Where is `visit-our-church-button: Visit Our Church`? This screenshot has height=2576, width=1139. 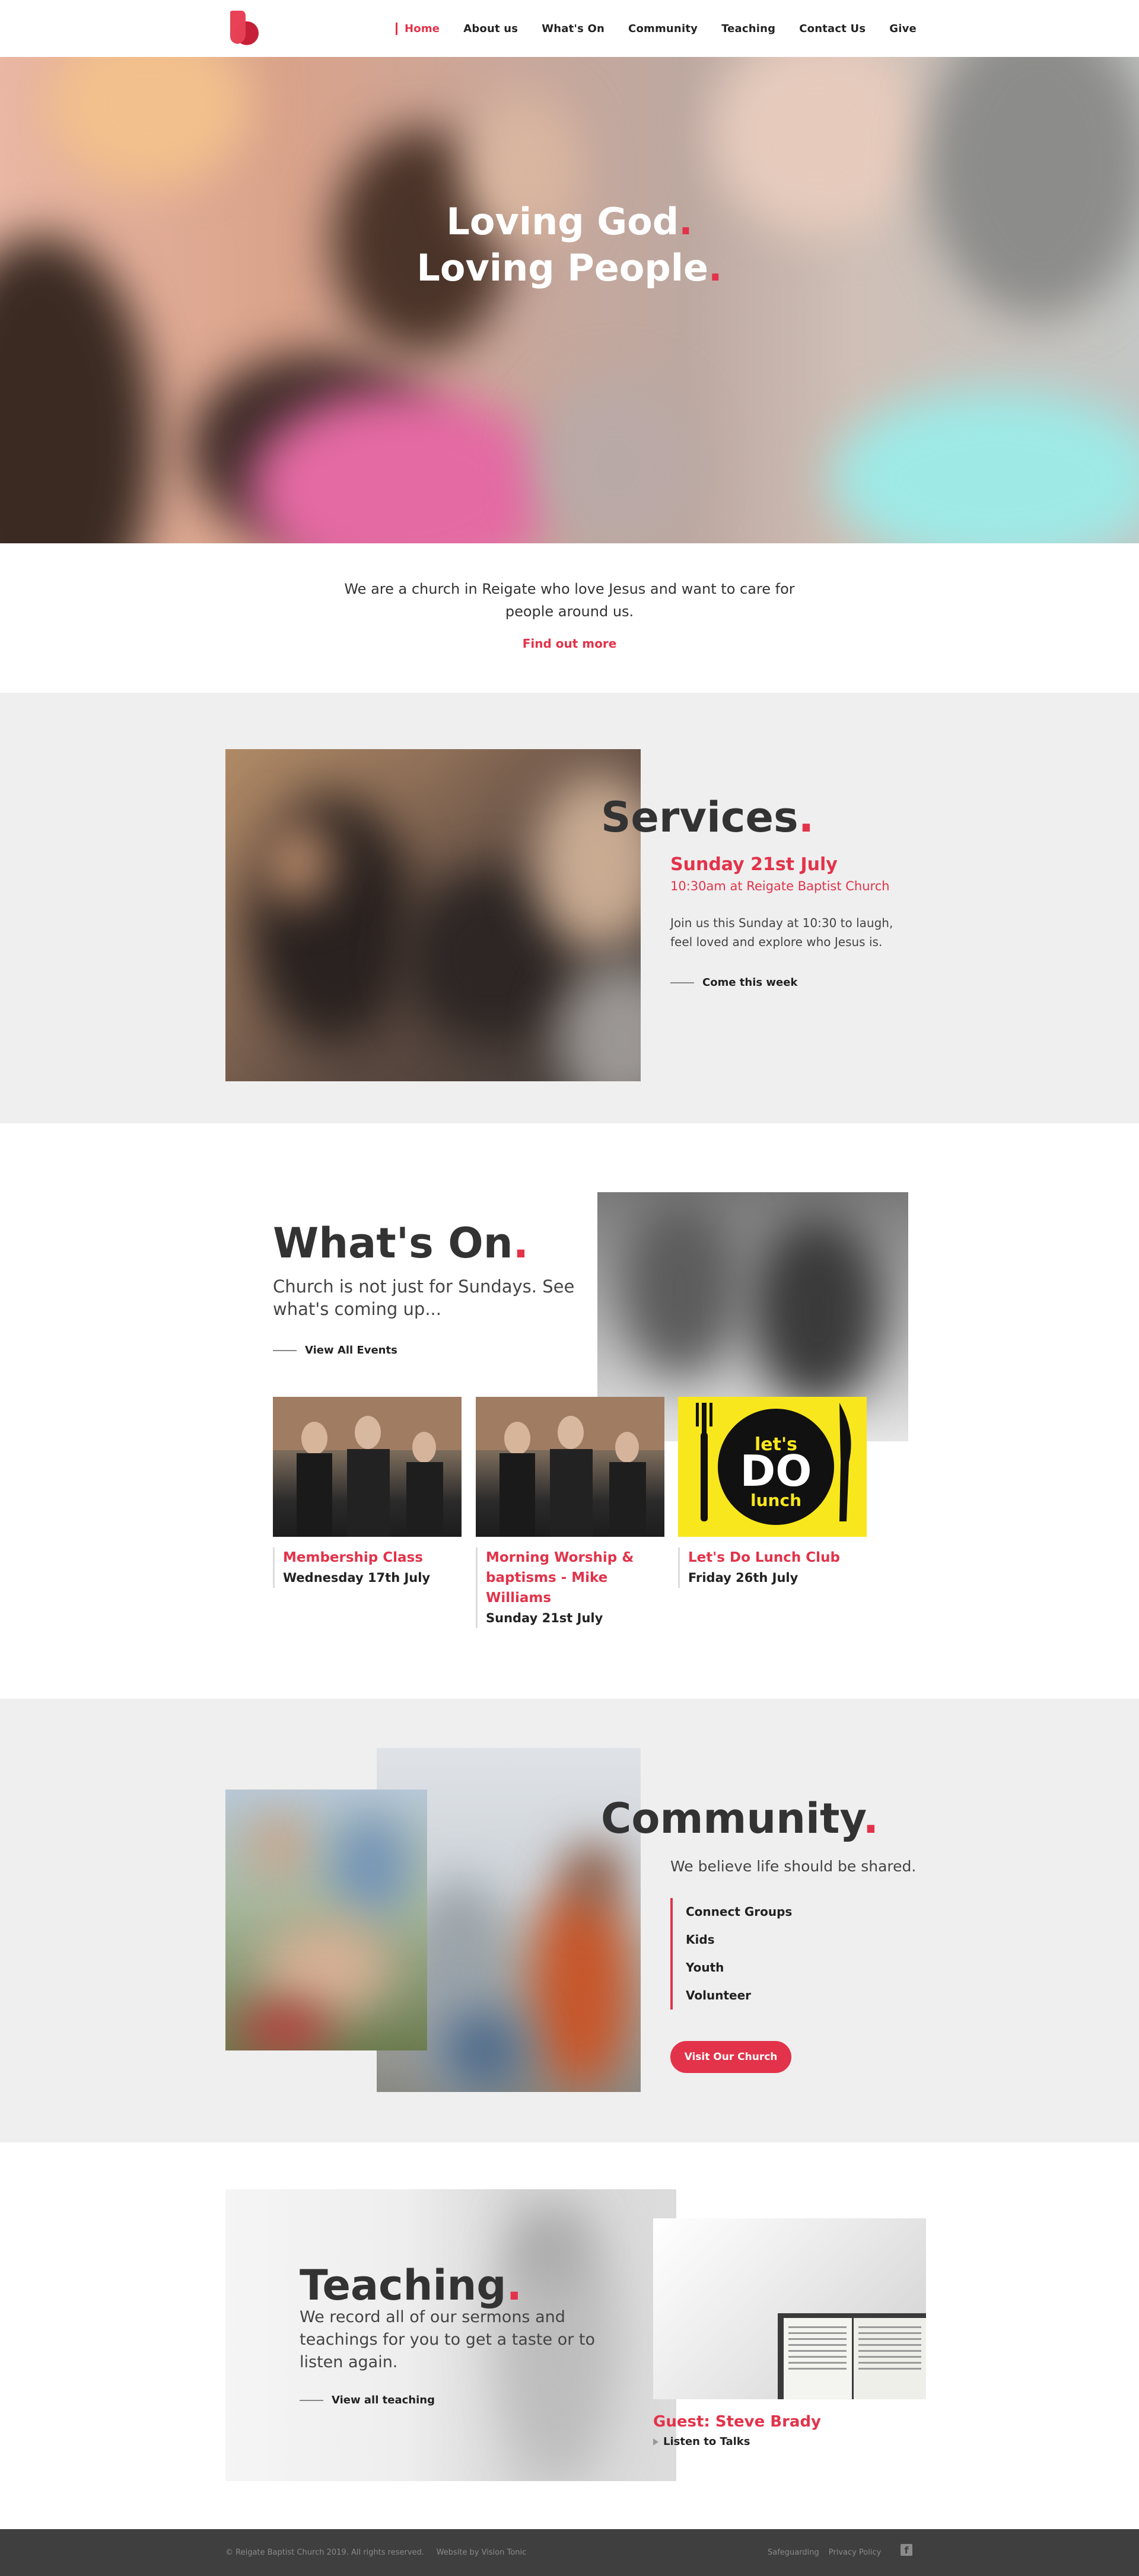
visit-our-church-button: Visit Our Church is located at coordinates (730, 2057).